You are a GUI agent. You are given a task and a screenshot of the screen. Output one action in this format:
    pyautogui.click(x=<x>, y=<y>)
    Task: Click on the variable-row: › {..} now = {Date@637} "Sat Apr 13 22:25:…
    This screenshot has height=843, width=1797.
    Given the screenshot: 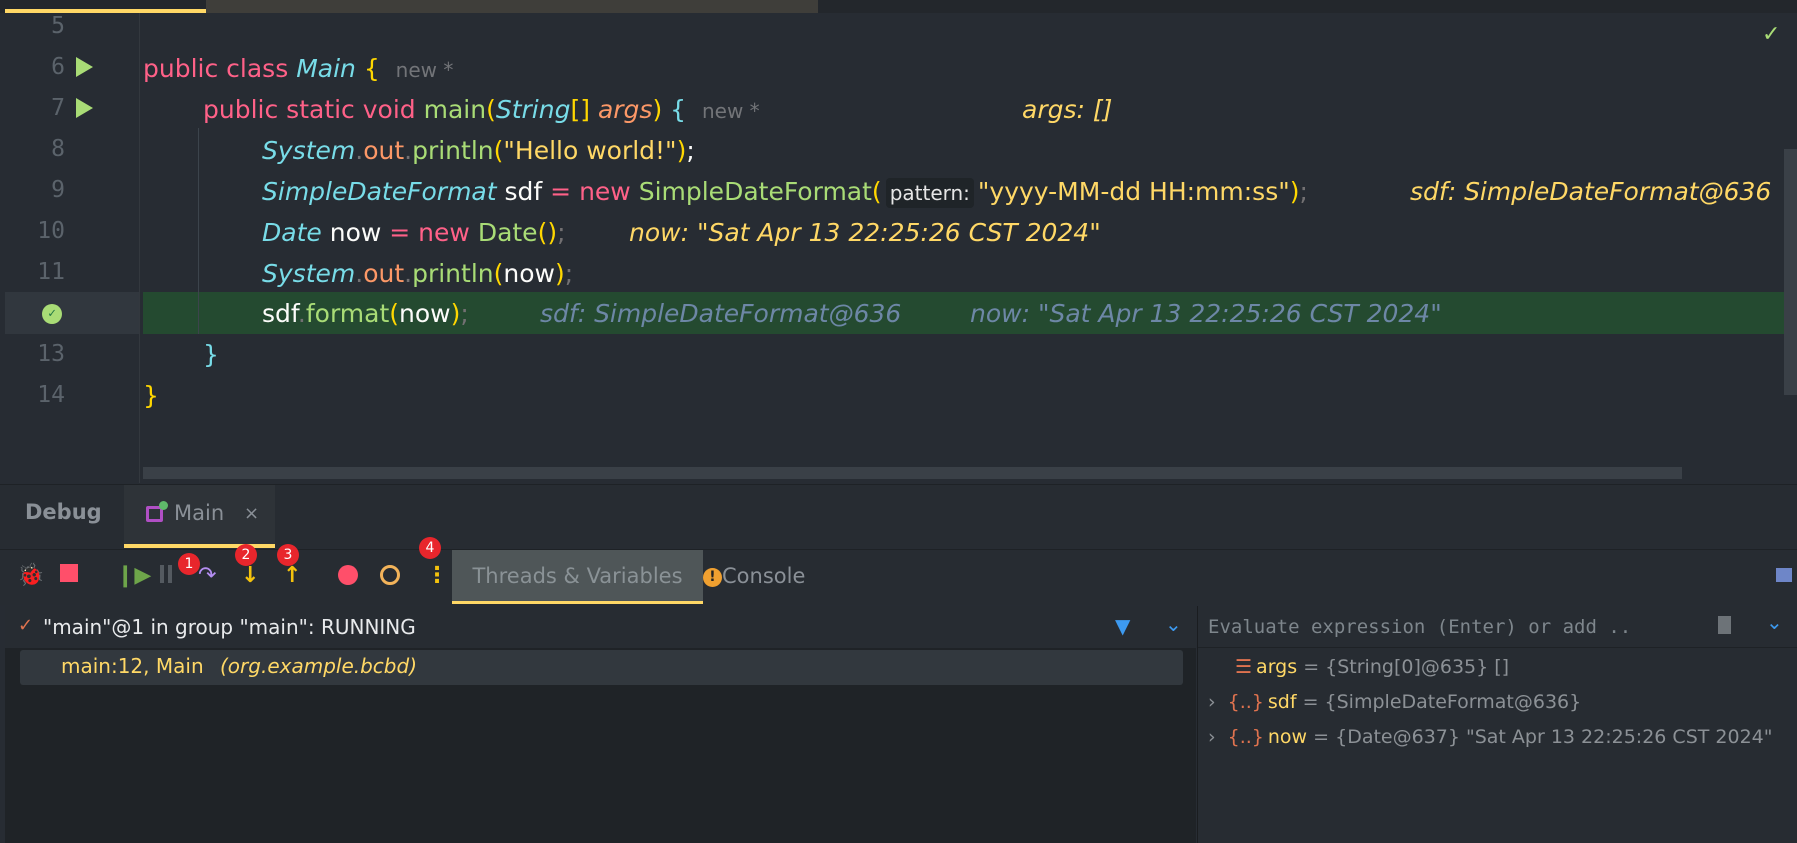 What is the action you would take?
    pyautogui.click(x=1490, y=737)
    